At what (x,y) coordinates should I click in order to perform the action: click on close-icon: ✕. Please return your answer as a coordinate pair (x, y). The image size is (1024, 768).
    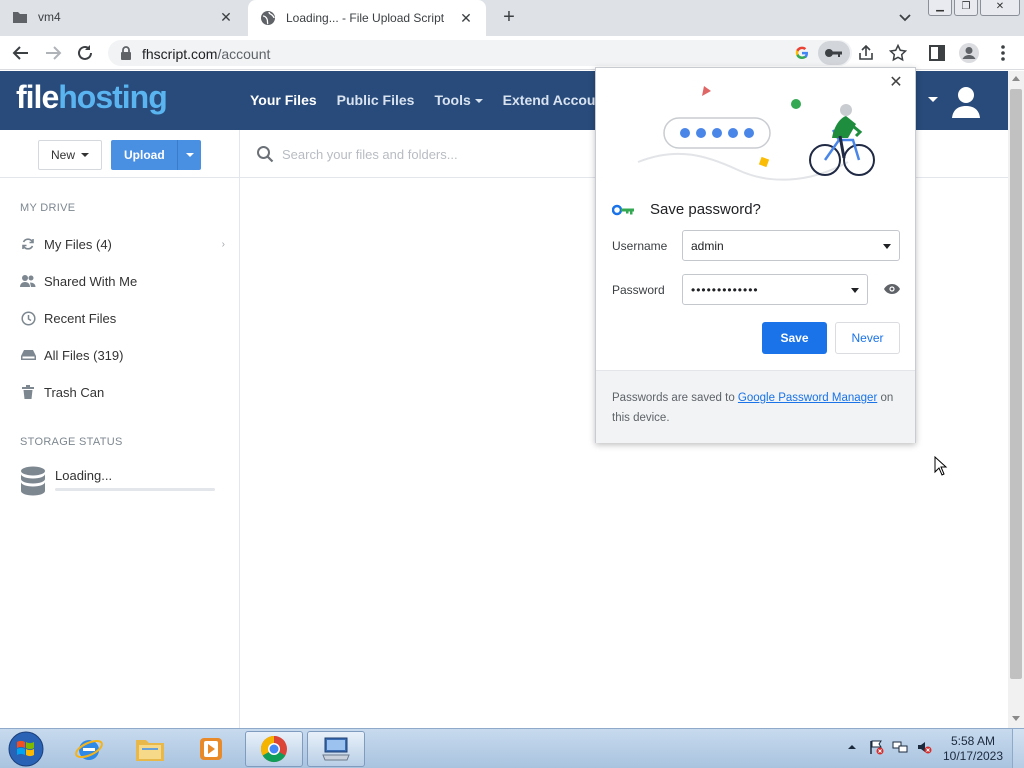
    Looking at the image, I should click on (896, 83).